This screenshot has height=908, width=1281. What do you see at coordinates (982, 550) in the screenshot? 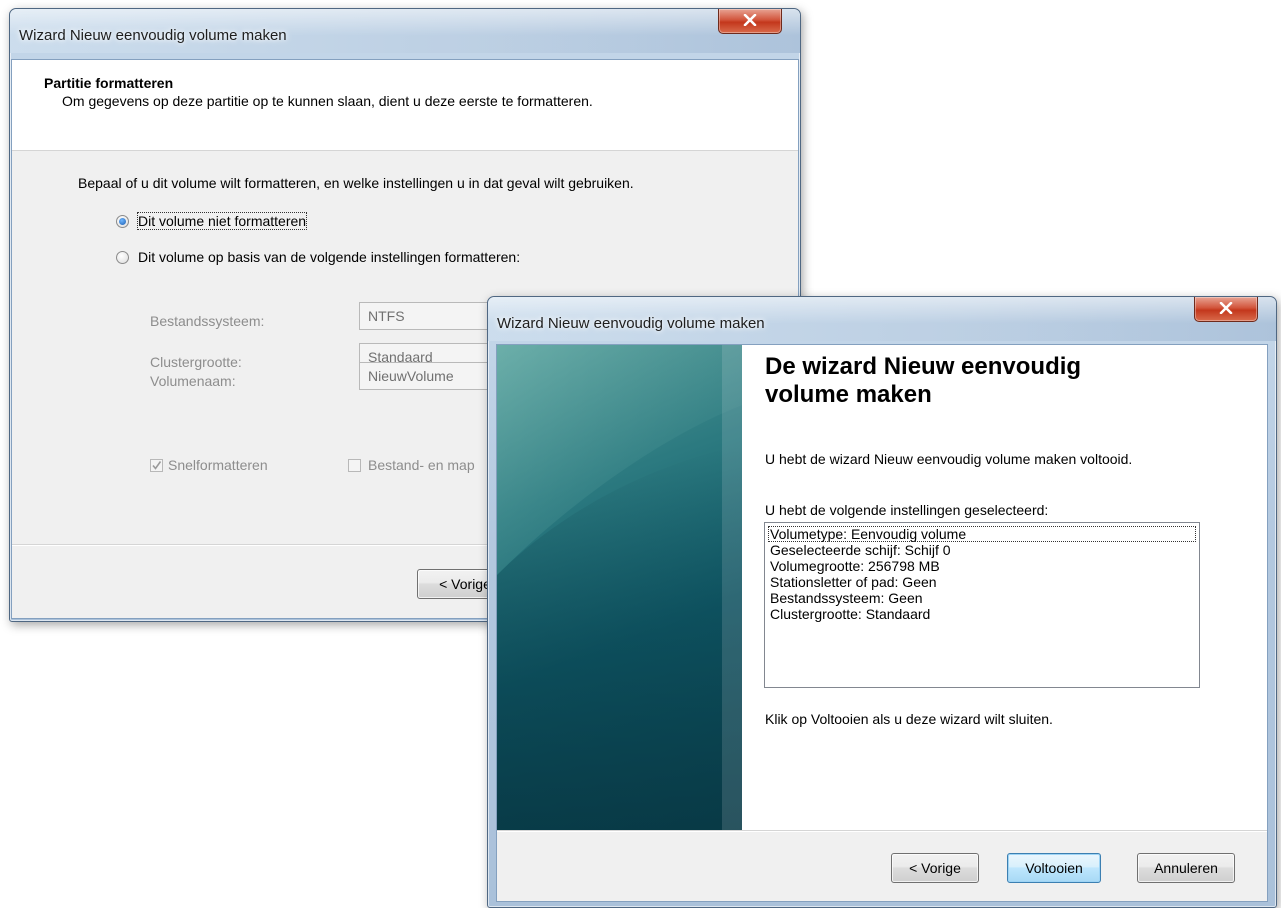
I see `list-item: Geselecteerde schijf: Schijf 0` at bounding box center [982, 550].